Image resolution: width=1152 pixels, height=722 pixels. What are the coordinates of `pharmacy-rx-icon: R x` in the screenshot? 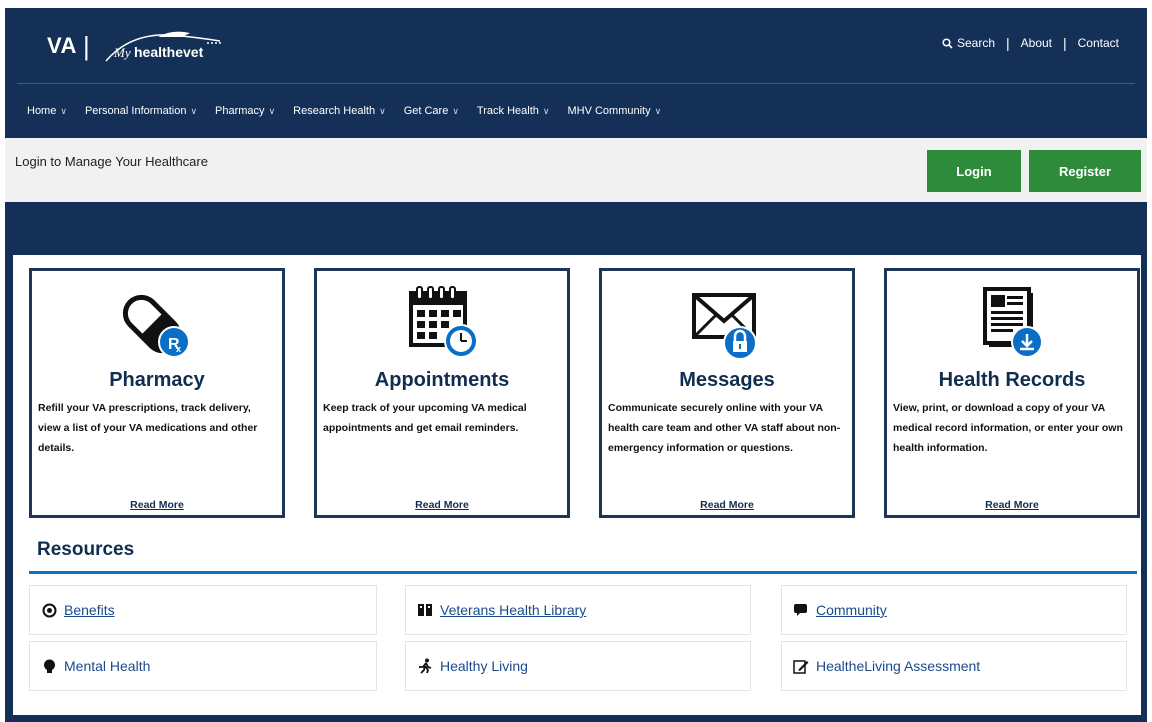 It's located at (156, 326).